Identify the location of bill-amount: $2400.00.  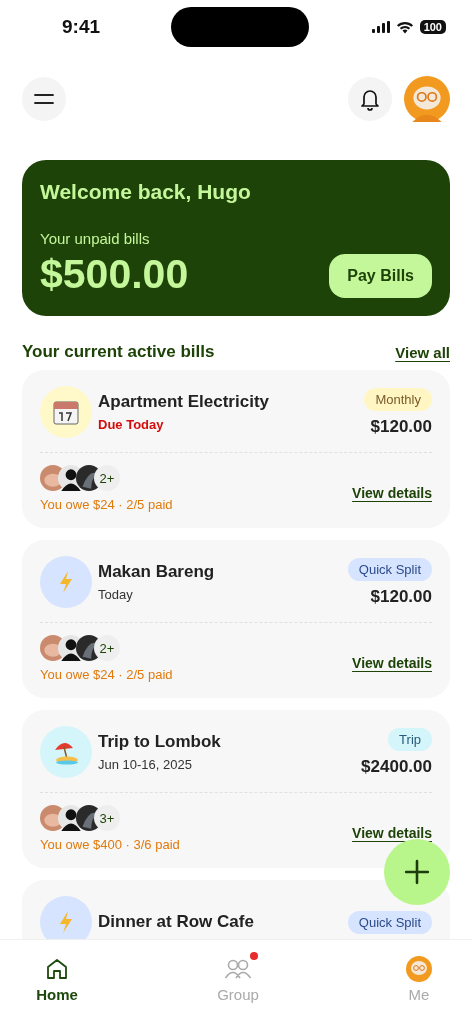
(396, 766).